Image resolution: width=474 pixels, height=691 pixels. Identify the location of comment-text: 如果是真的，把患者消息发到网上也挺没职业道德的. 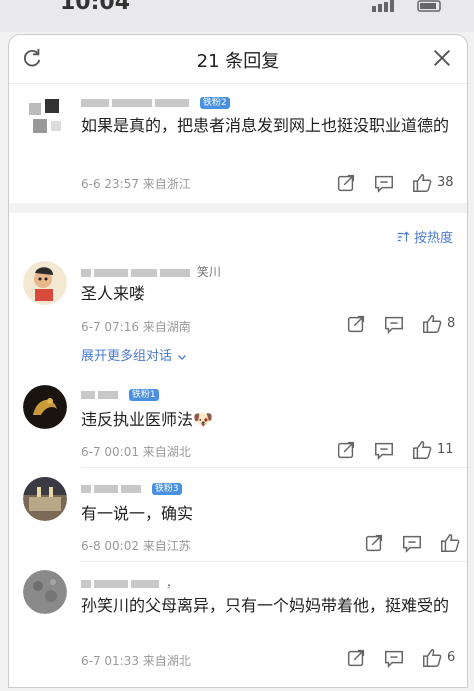
(265, 125).